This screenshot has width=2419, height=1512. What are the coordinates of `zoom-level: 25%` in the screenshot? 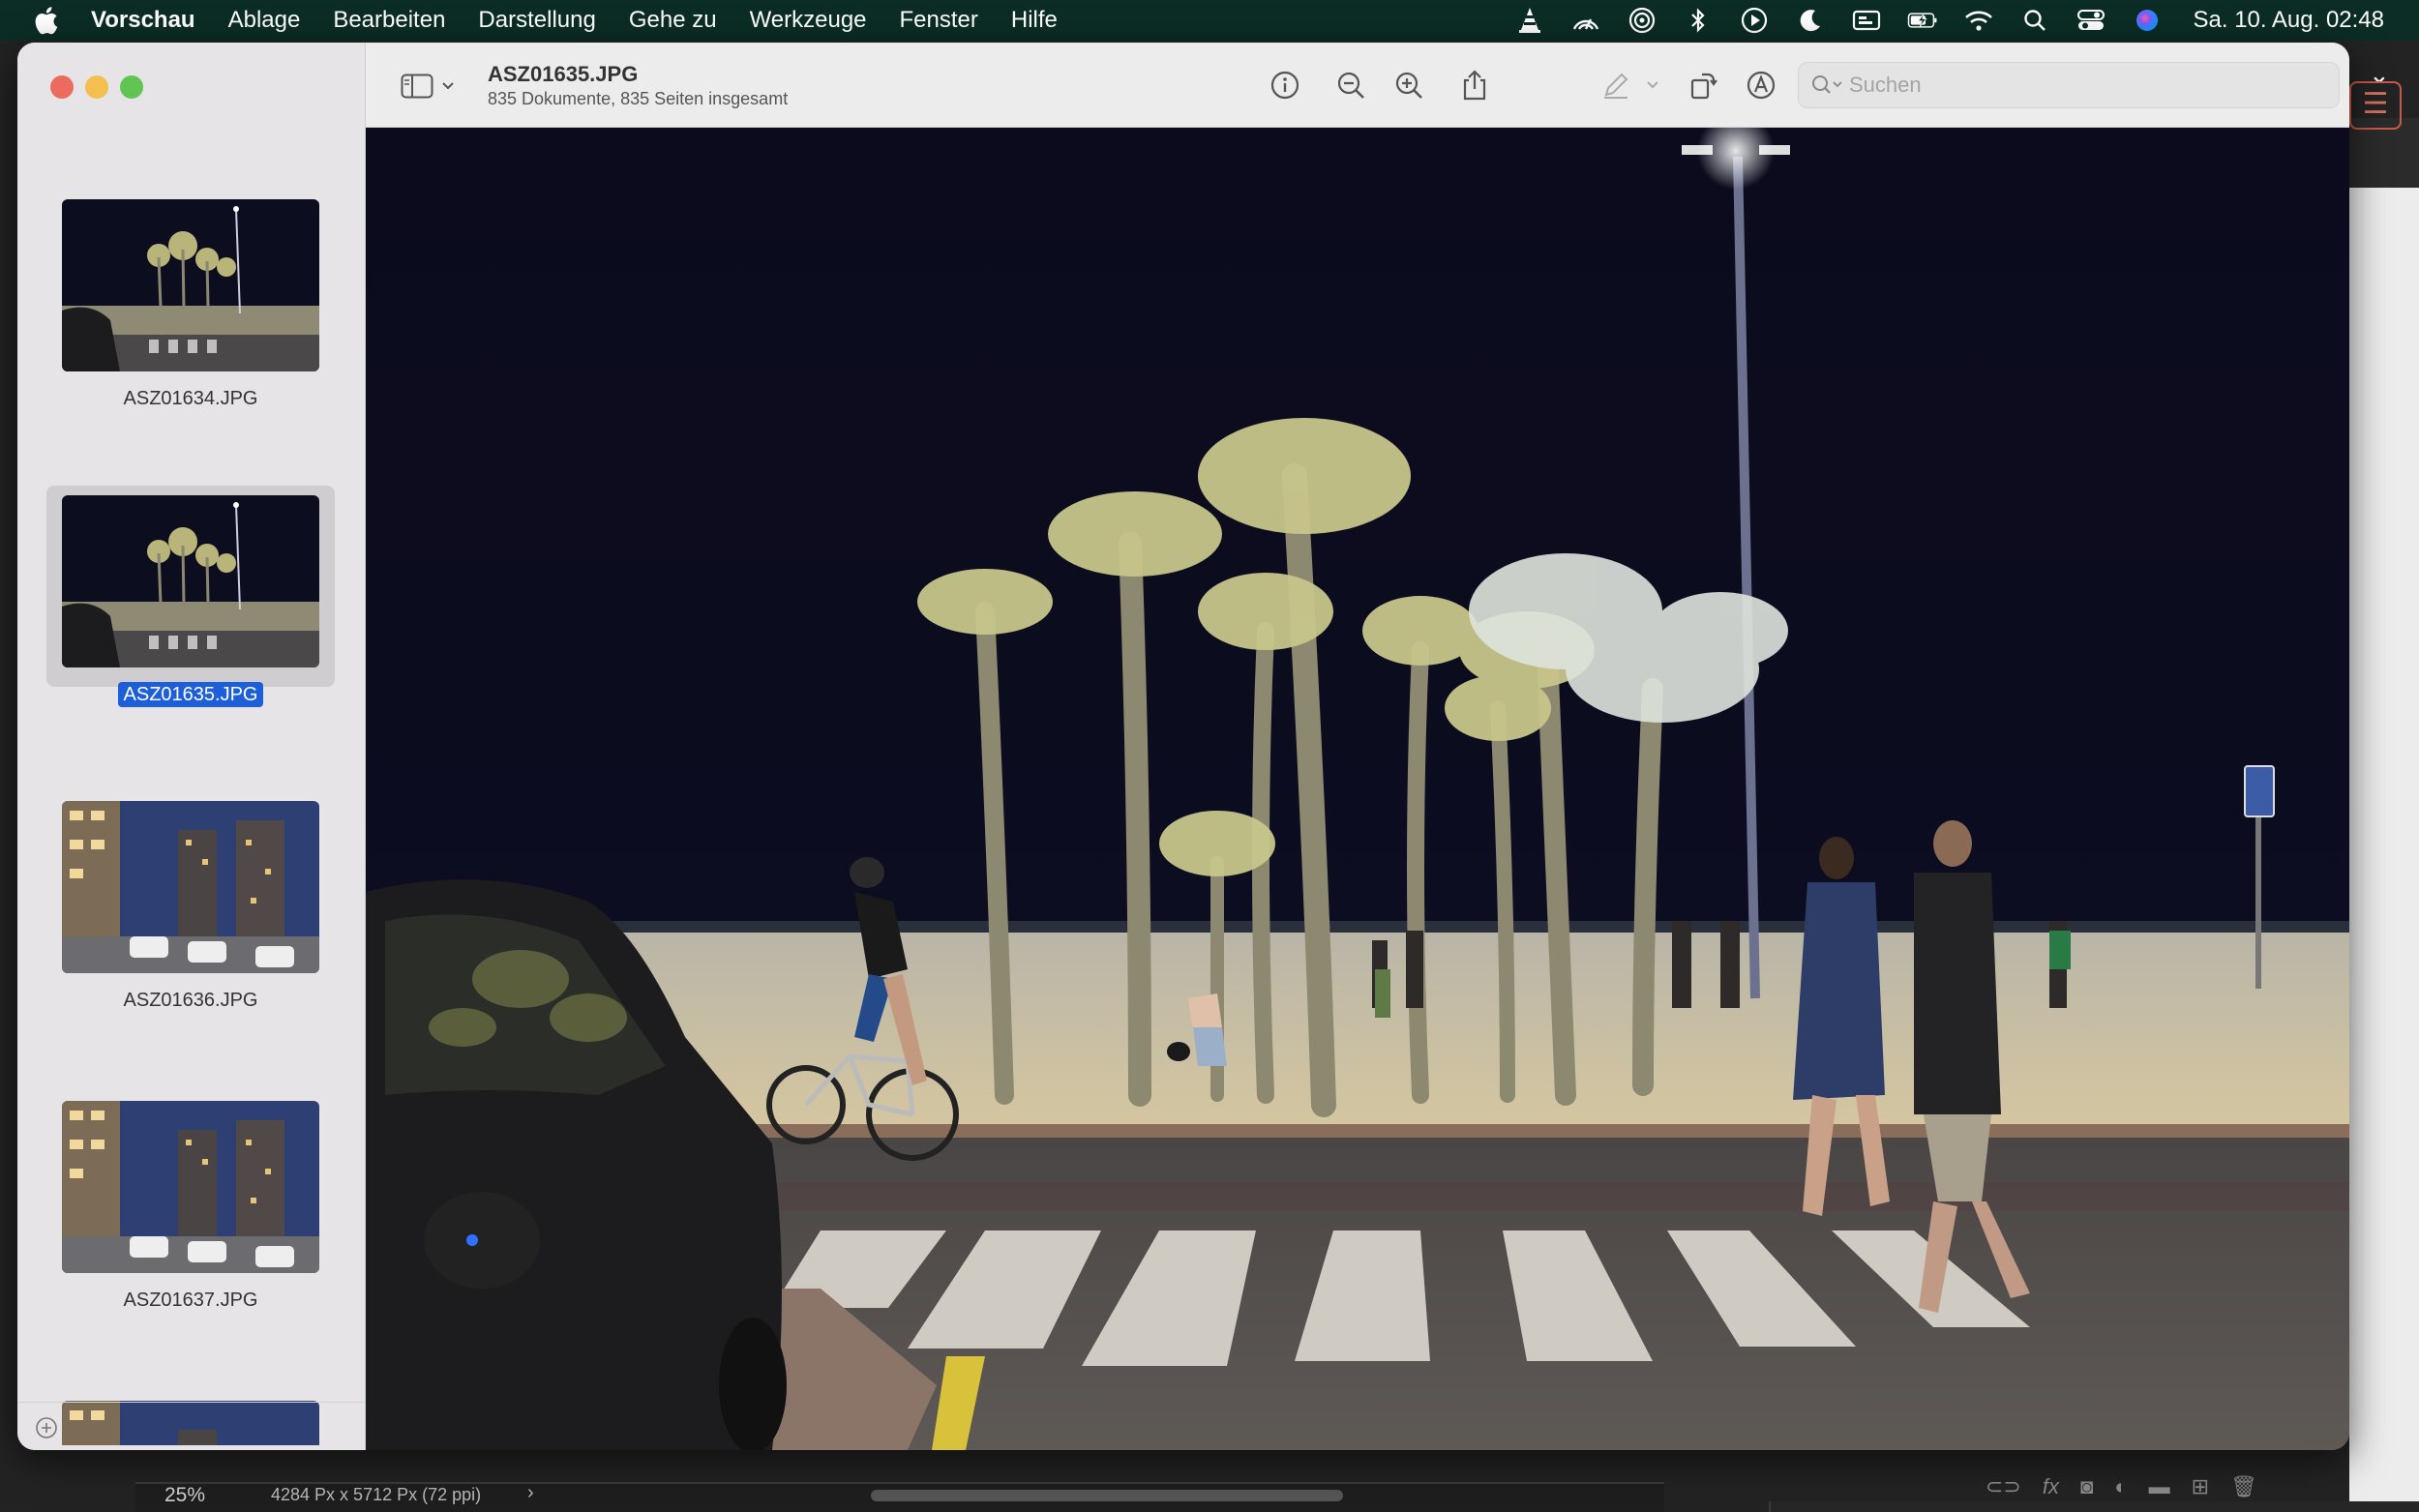 It's located at (184, 1495).